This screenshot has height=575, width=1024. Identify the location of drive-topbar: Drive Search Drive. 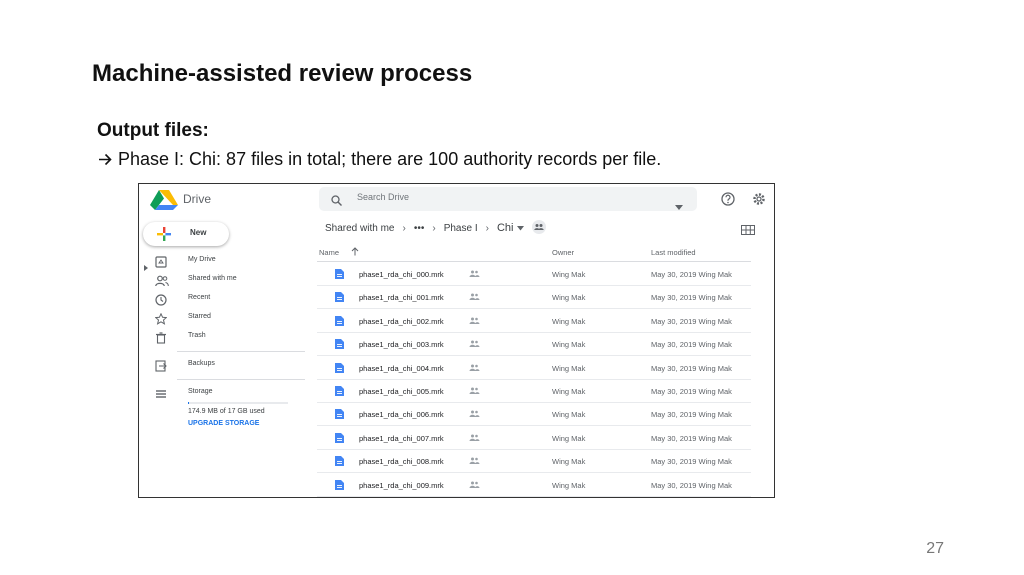
(456, 199).